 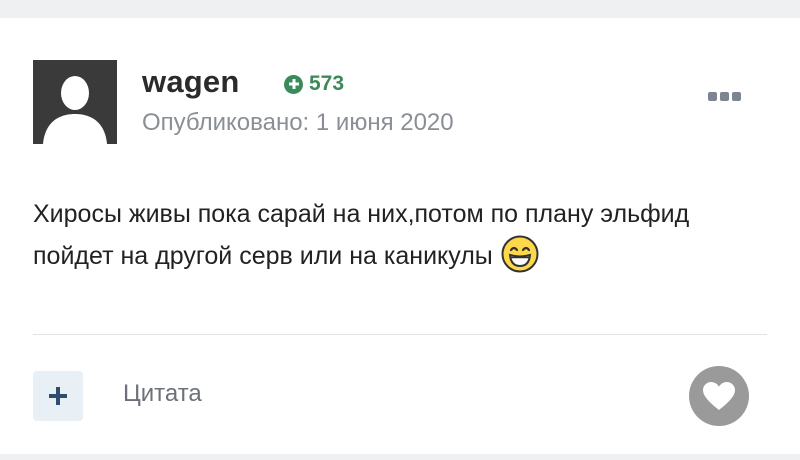 I want to click on more-options-button, so click(x=724, y=96).